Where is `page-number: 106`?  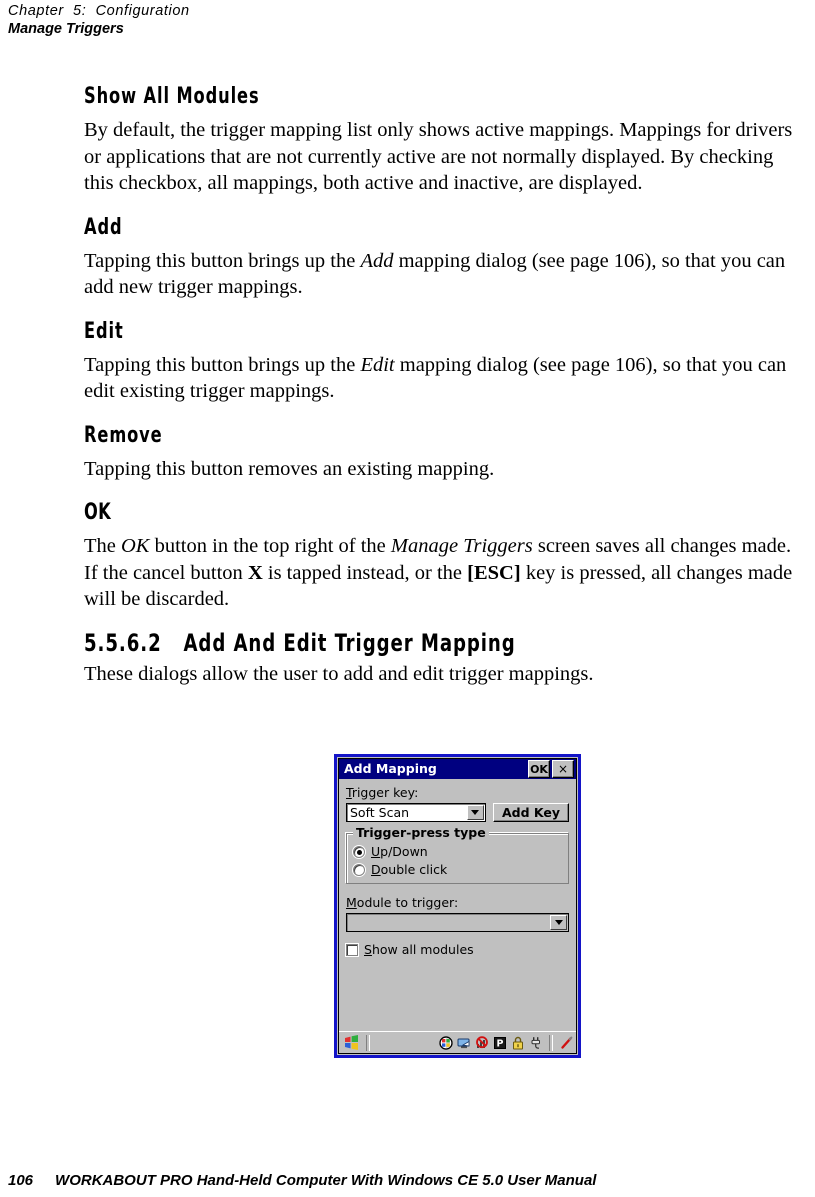
page-number: 106 is located at coordinates (21, 1180).